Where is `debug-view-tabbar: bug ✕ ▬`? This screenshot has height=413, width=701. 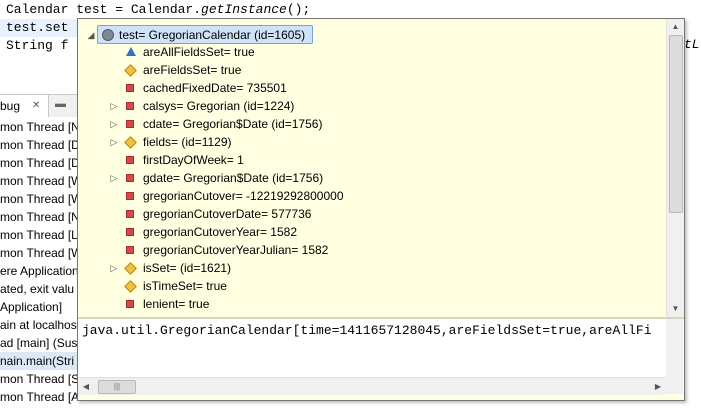
debug-view-tabbar: bug ✕ ▬ is located at coordinates (40, 106).